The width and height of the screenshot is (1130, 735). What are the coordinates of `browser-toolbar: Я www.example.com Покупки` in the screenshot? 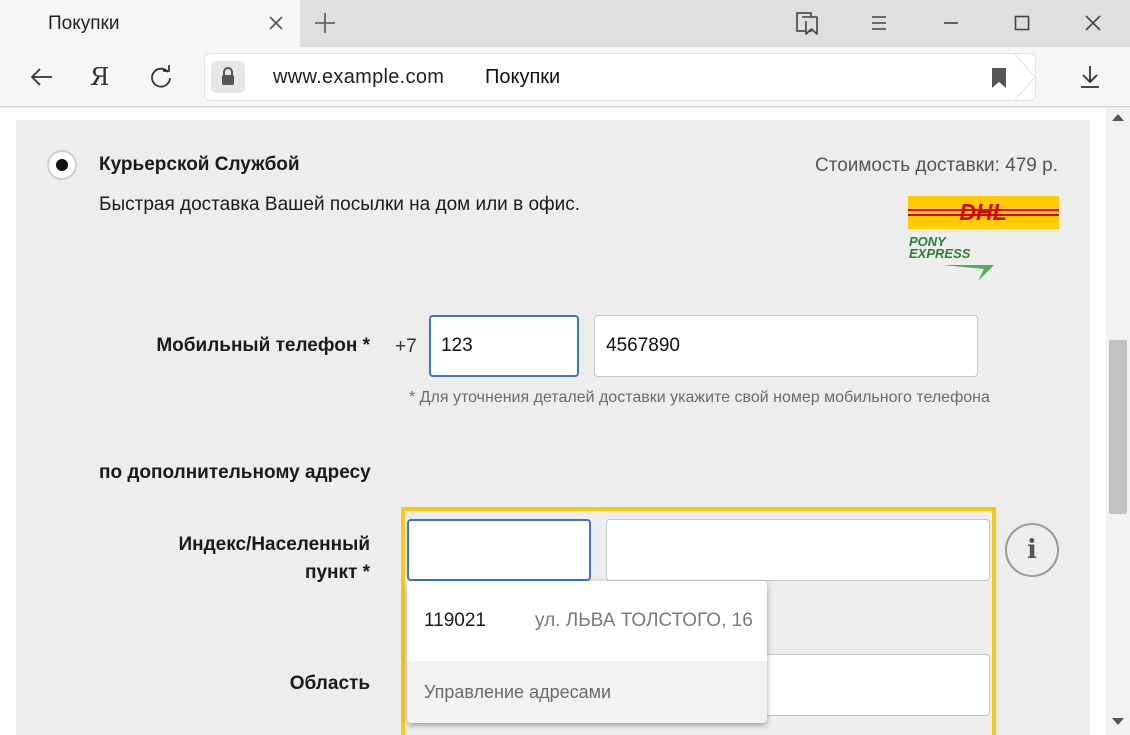 It's located at (565, 77).